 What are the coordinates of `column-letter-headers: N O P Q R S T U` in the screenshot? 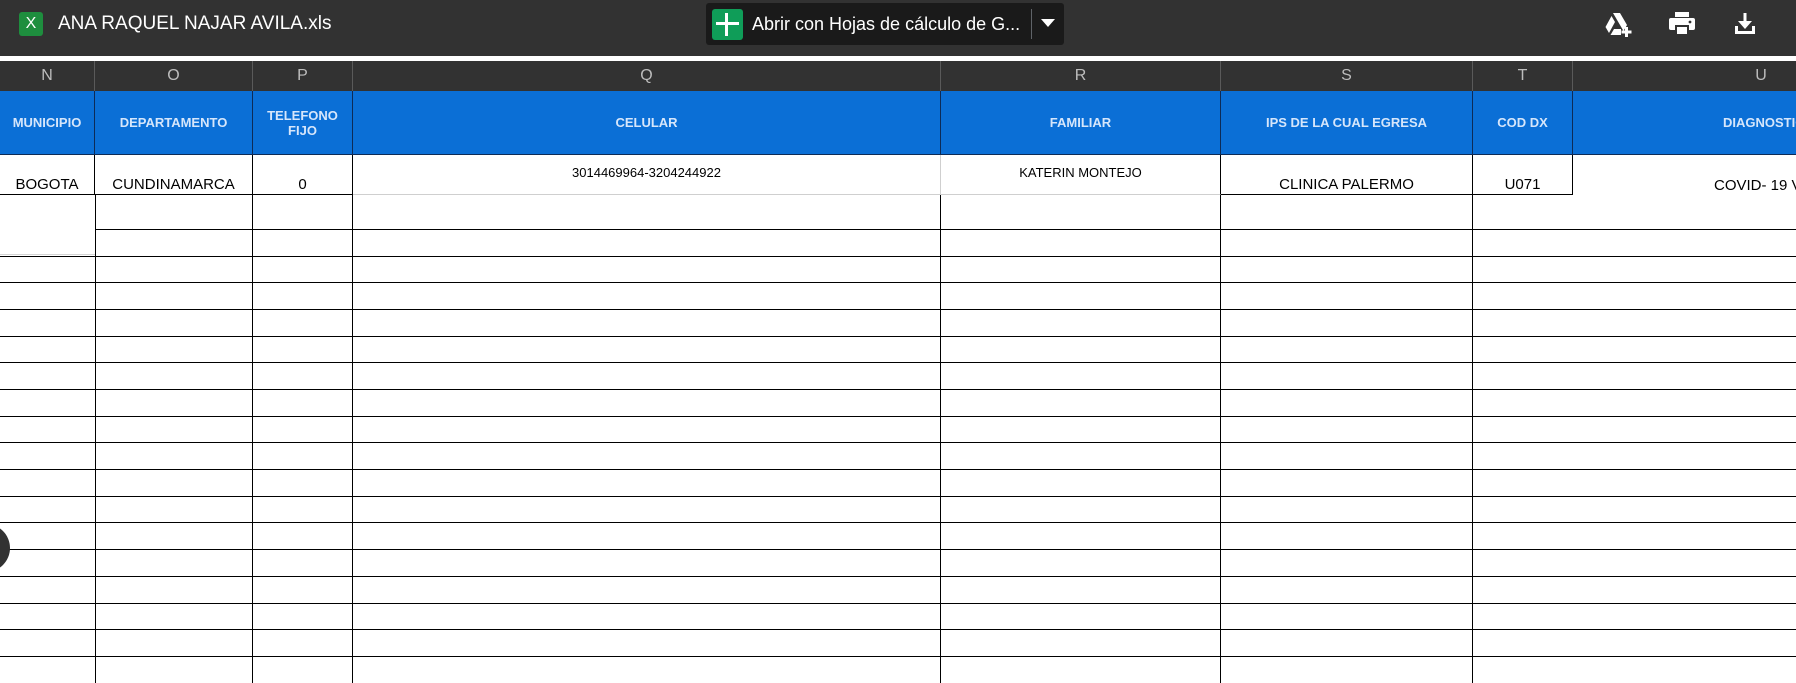 It's located at (898, 76).